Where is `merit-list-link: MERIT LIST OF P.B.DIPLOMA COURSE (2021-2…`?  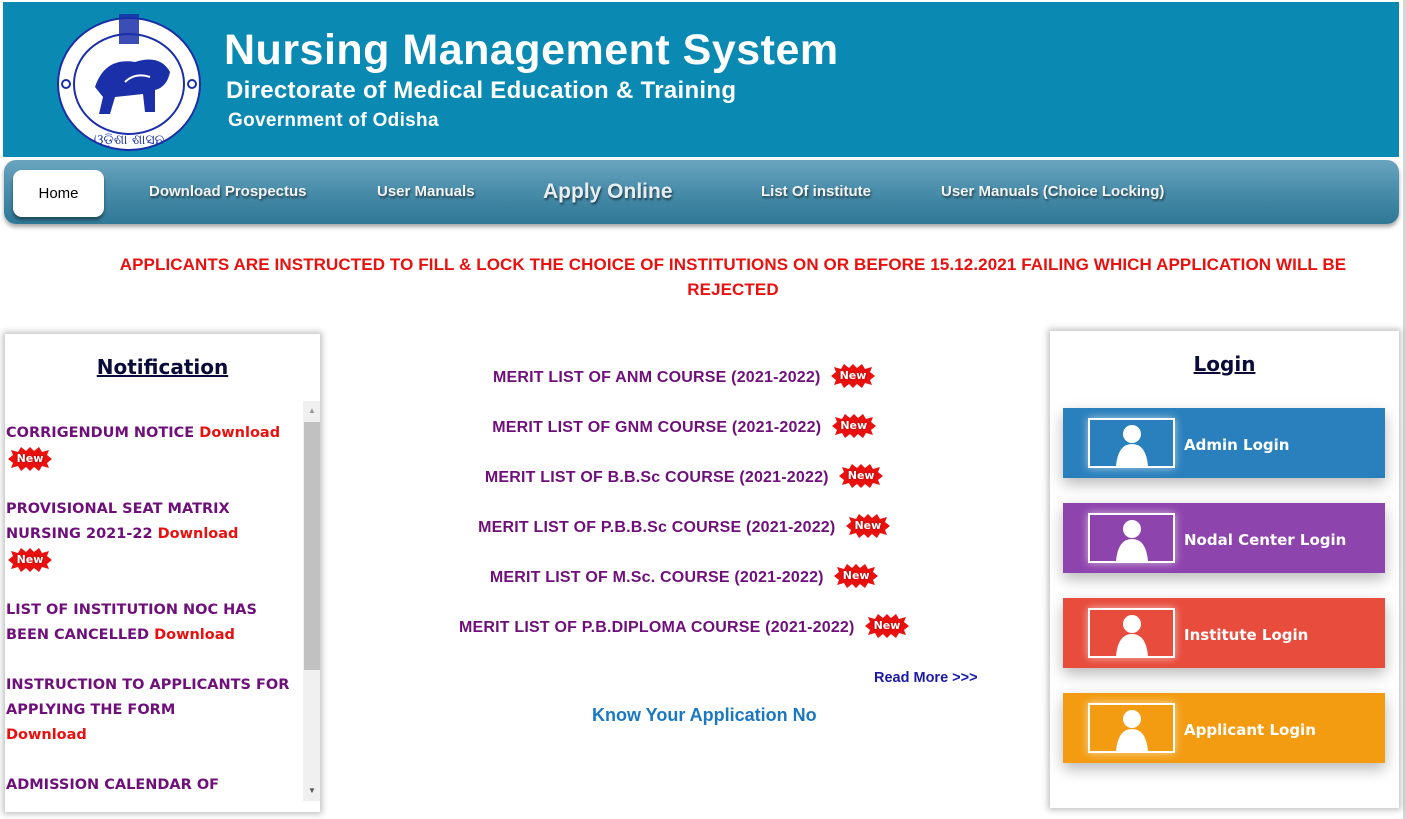 merit-list-link: MERIT LIST OF P.B.DIPLOMA COURSE (2021-2… is located at coordinates (657, 627).